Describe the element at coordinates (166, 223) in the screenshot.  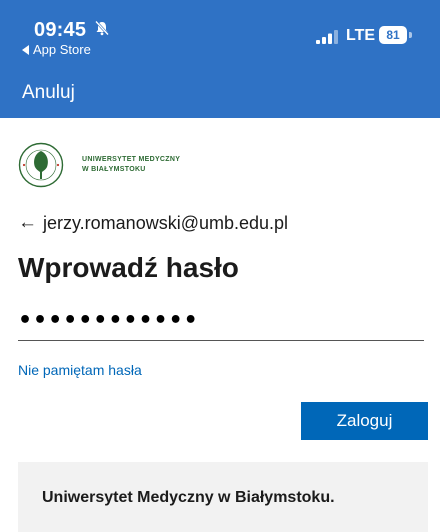
I see `account-email: jerzy.romanowski@umb.edu.pl` at that location.